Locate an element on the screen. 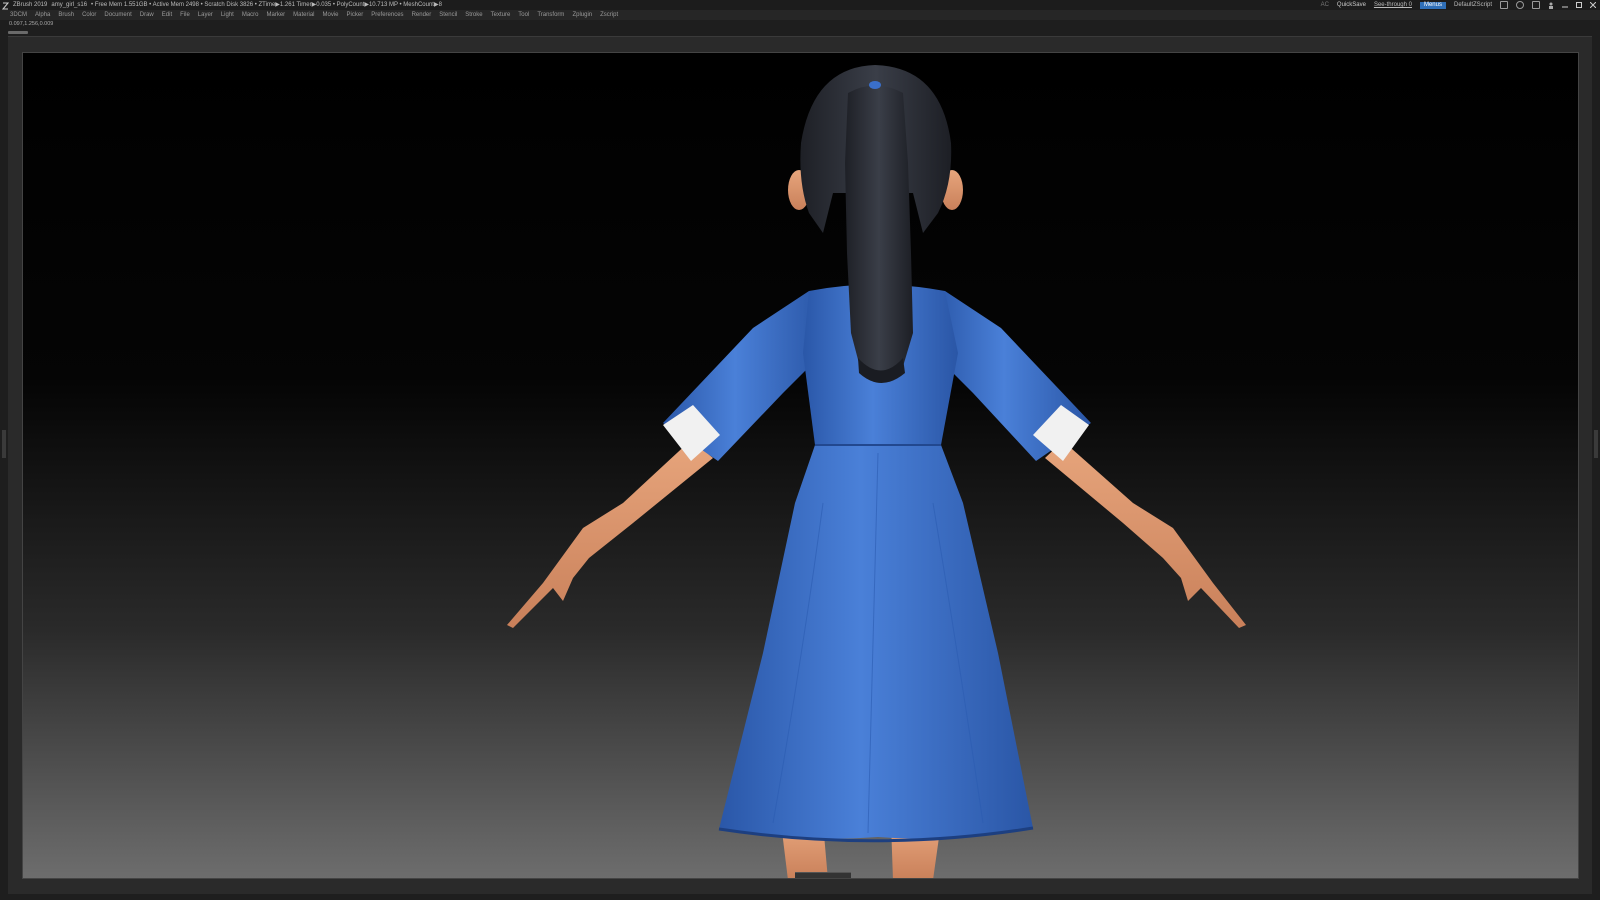 This screenshot has width=1600, height=900. menu-item-transform: Transform is located at coordinates (550, 15).